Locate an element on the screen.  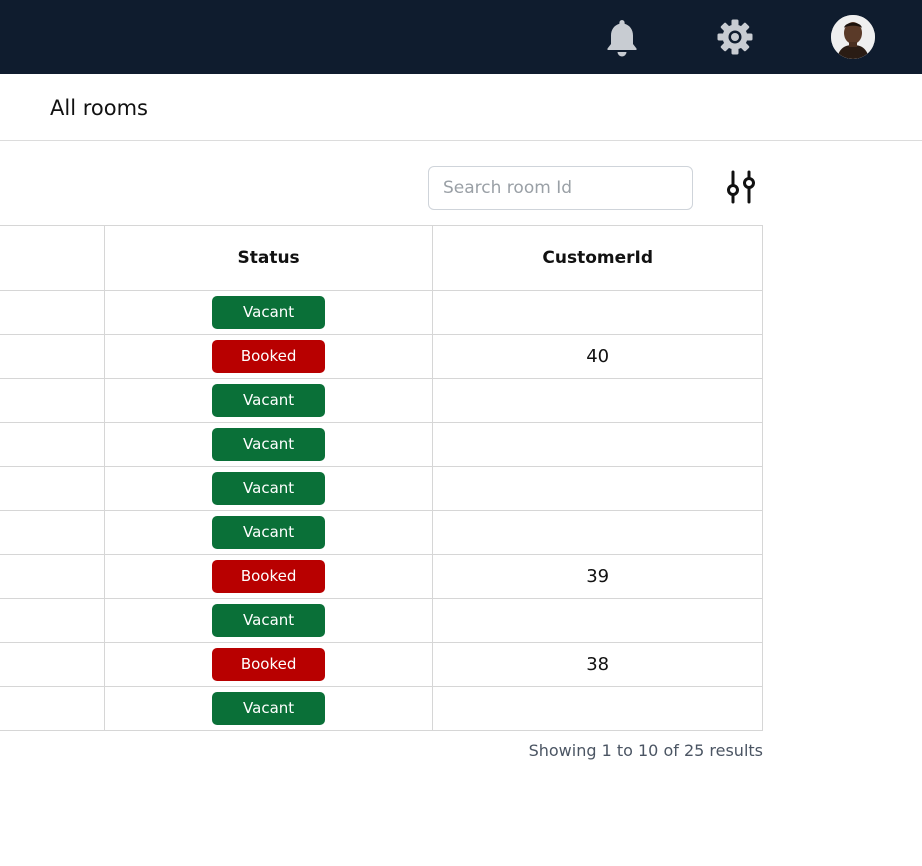
table-row: Booked 39 is located at coordinates (381, 576).